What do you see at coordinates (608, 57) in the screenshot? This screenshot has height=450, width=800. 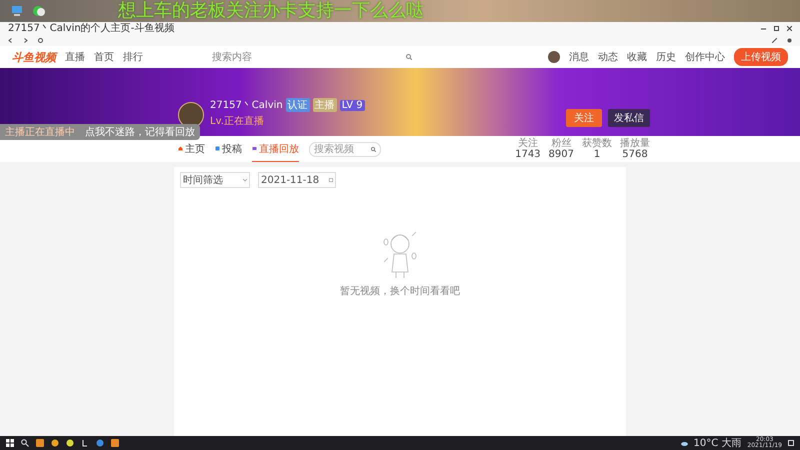 I see `nav-link: 动态` at bounding box center [608, 57].